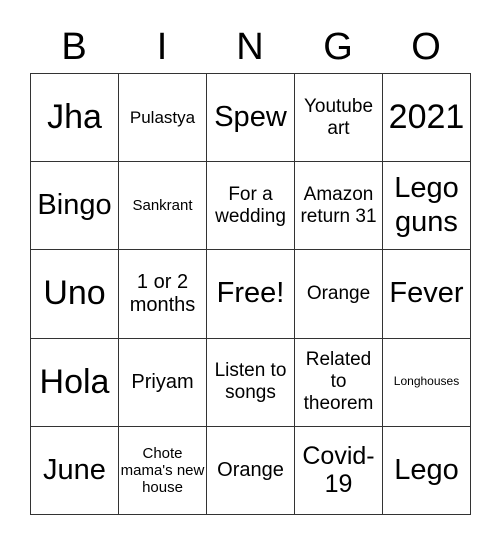  I want to click on bingo-cell: Hola, so click(75, 382).